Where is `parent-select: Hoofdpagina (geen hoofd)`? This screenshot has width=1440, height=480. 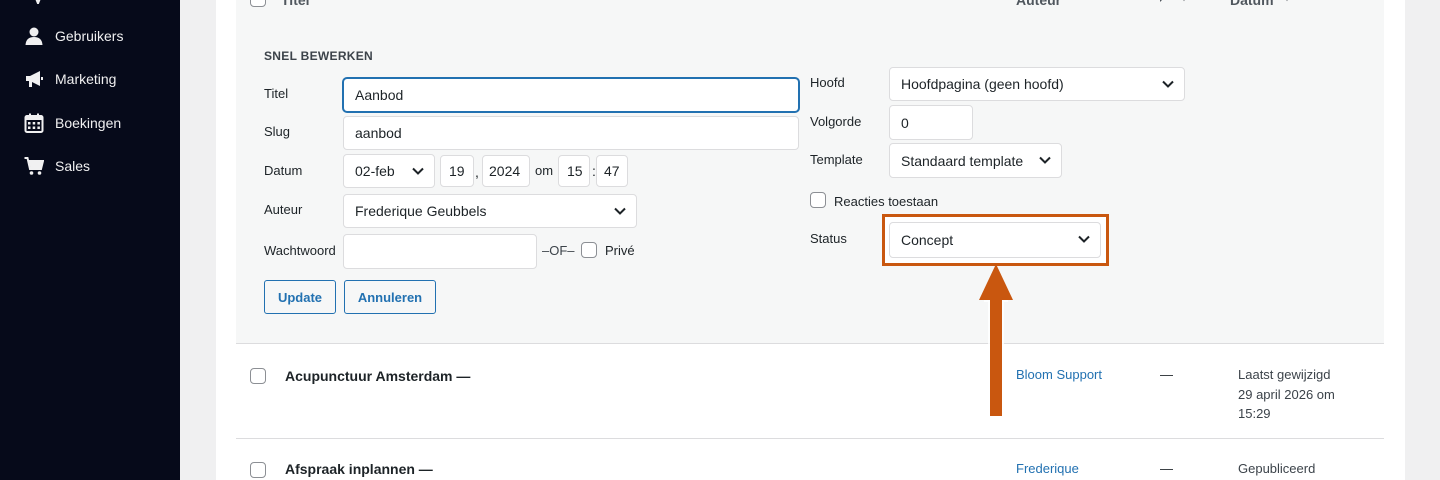
parent-select: Hoofdpagina (geen hoofd) is located at coordinates (1037, 84).